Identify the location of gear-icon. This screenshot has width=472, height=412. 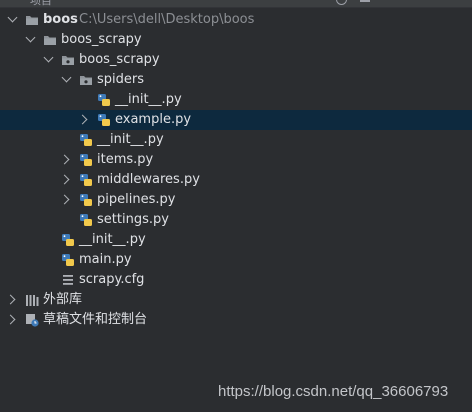
(341, 2).